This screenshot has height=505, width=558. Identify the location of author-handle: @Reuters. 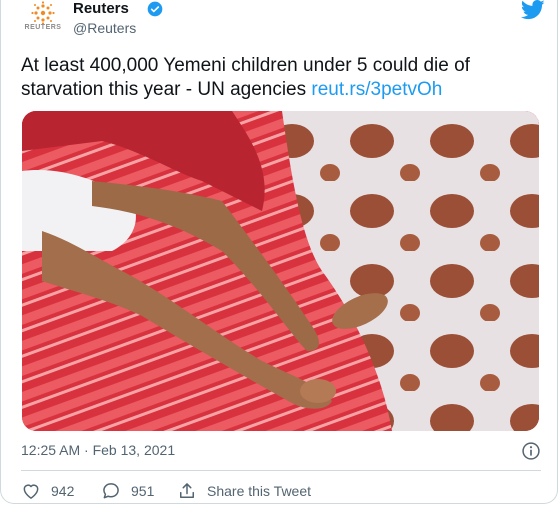
(104, 28).